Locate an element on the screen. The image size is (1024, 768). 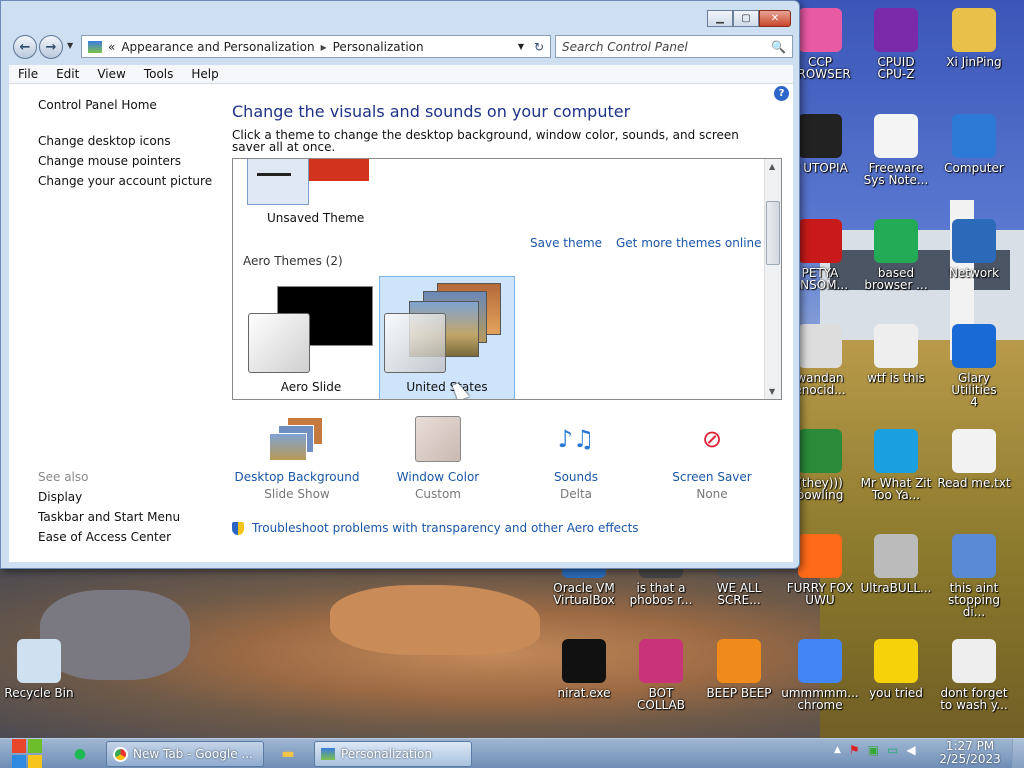
shield-icon is located at coordinates (238, 528).